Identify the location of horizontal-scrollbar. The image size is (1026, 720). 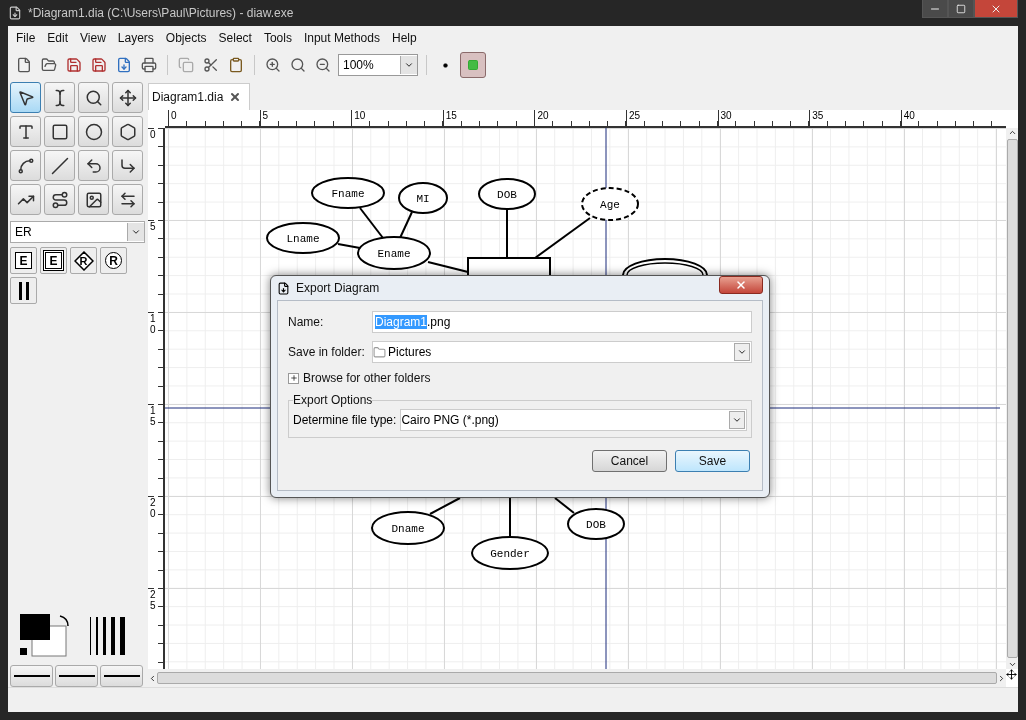
(577, 678).